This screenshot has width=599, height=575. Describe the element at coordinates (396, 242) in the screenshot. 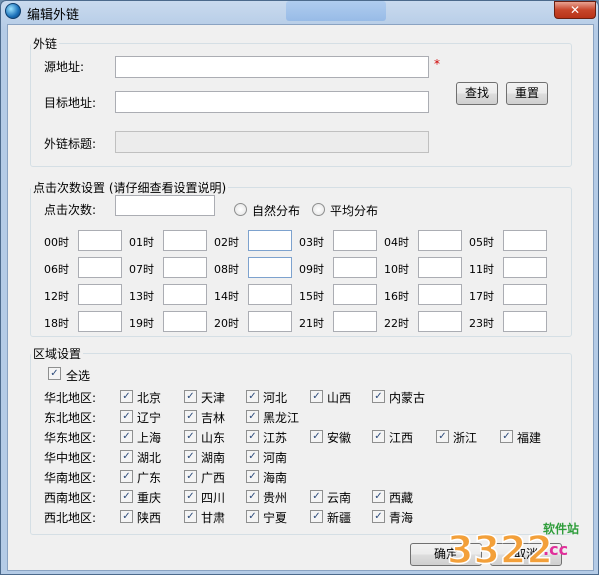

I see `hour-label: 04时` at that location.